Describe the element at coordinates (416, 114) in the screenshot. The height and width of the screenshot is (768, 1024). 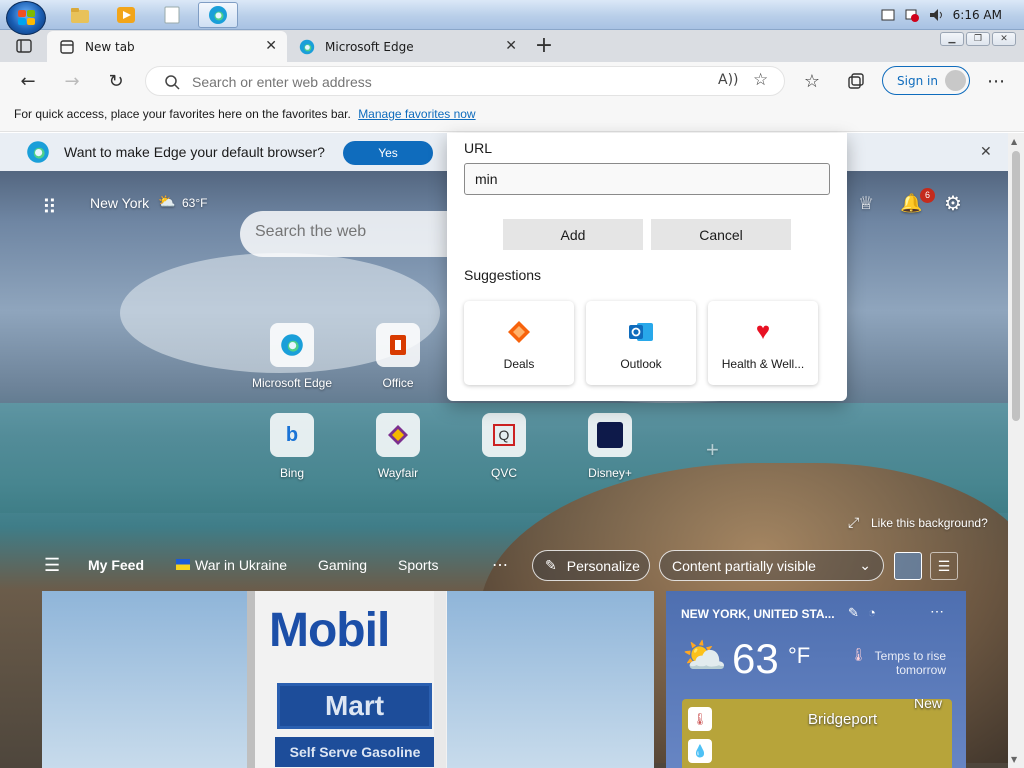
I see `manage-favorites-link: Manage favorites now` at that location.